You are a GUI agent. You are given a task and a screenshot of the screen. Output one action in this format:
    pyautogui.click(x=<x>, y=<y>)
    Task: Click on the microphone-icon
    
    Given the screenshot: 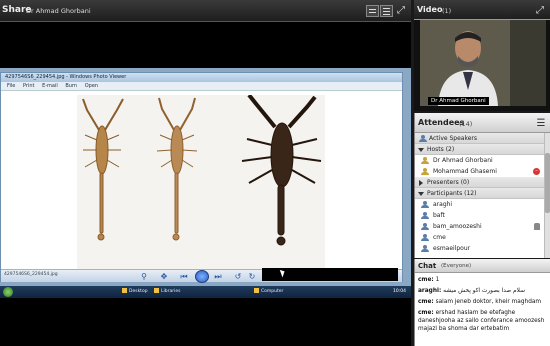 What is the action you would take?
    pyautogui.click(x=537, y=226)
    